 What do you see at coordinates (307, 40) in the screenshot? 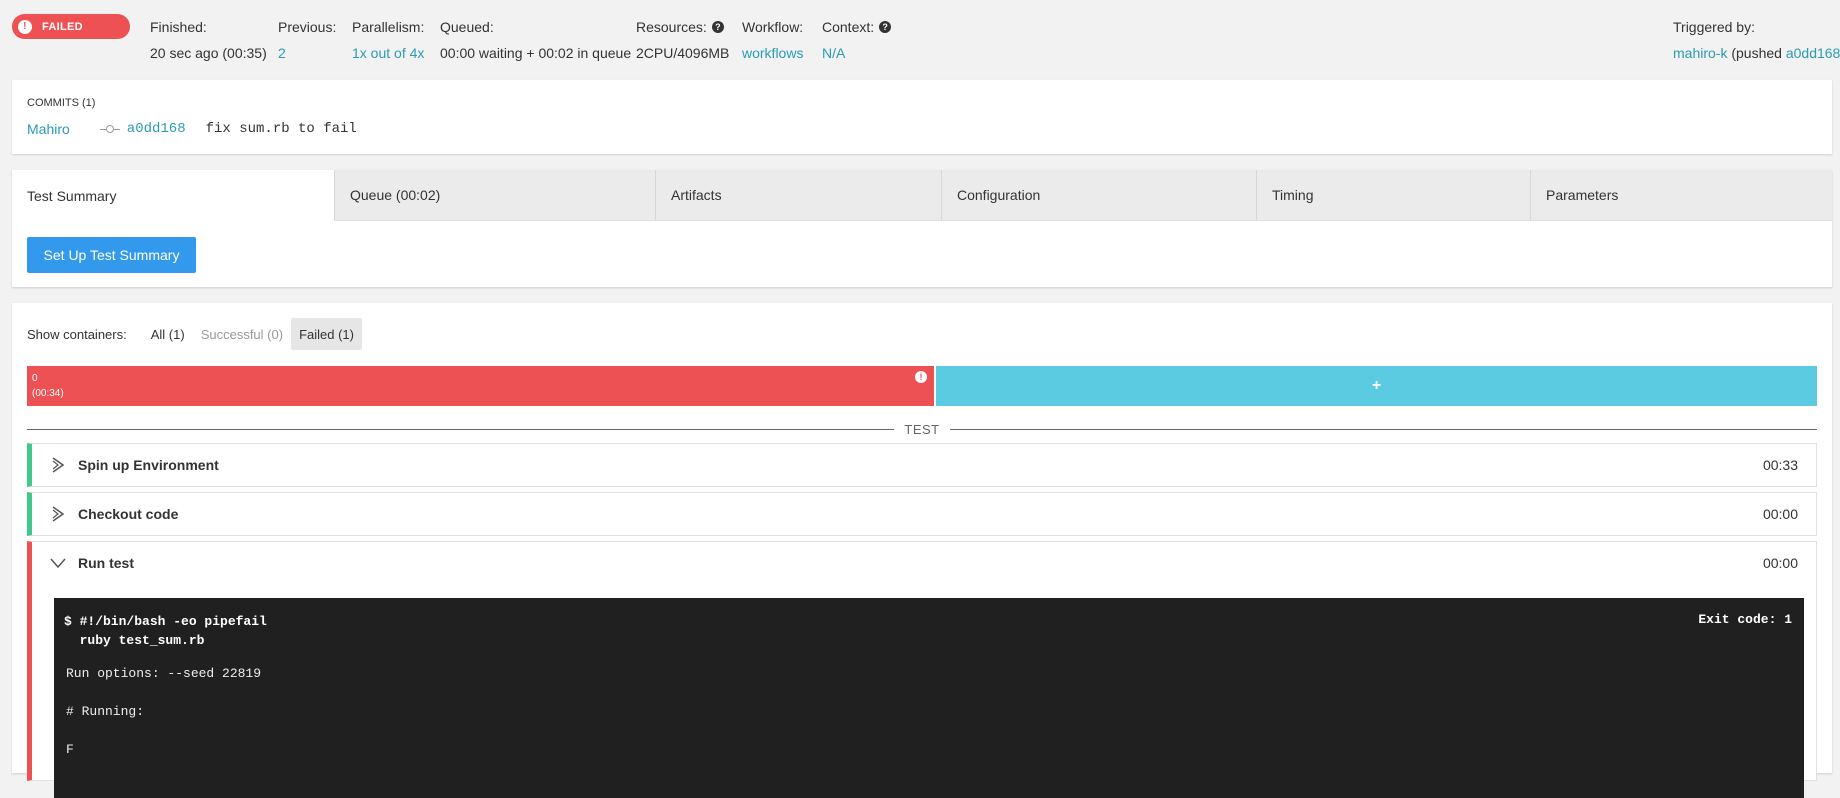
I see `previous-meta: Previous: 2` at bounding box center [307, 40].